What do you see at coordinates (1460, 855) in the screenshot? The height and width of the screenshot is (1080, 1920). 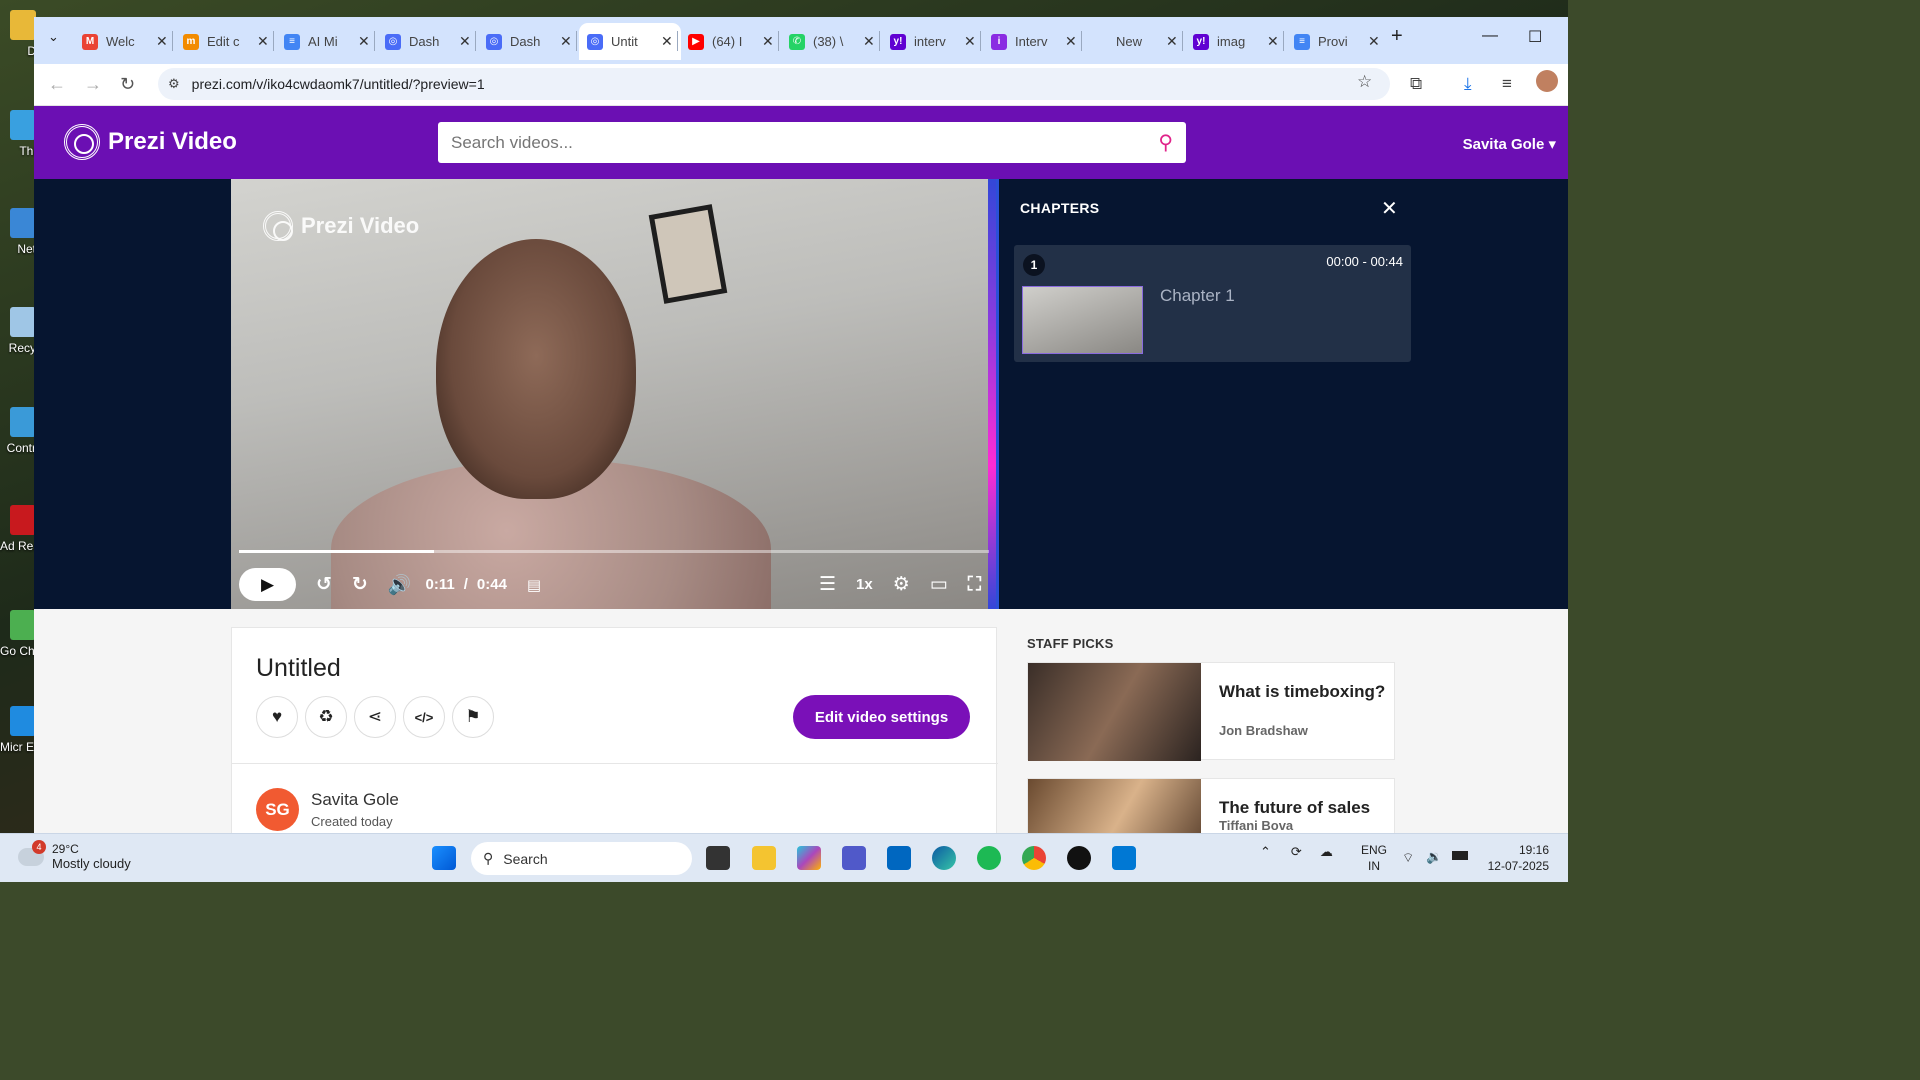 I see `battery-icon` at bounding box center [1460, 855].